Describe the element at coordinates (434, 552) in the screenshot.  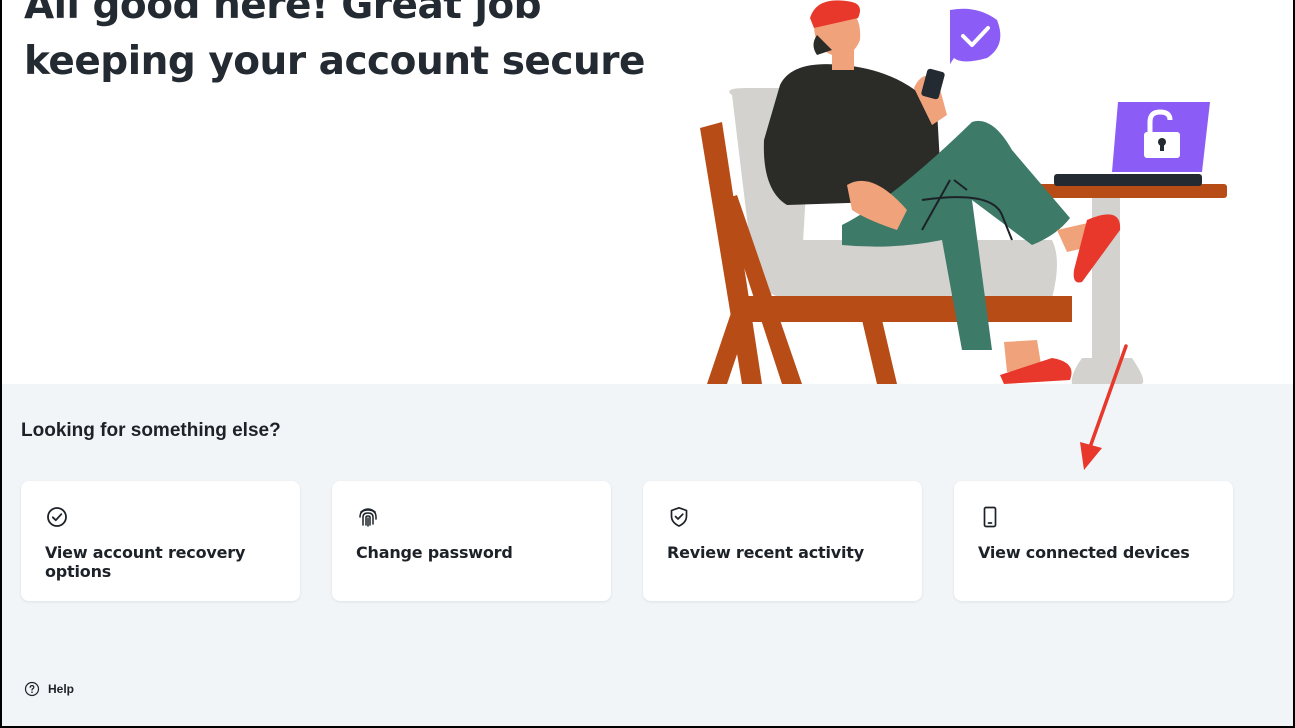
I see `card-label: Change password` at that location.